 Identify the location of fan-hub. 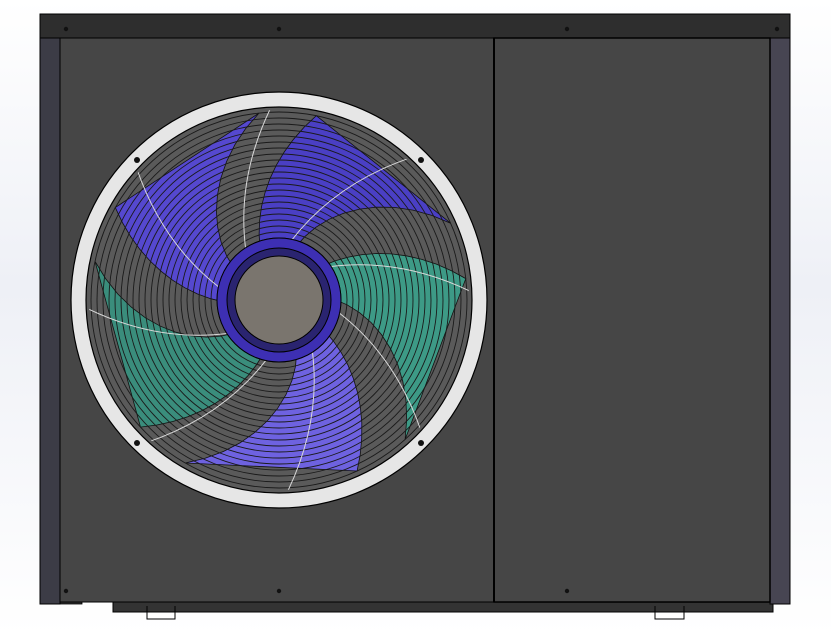
(279, 300).